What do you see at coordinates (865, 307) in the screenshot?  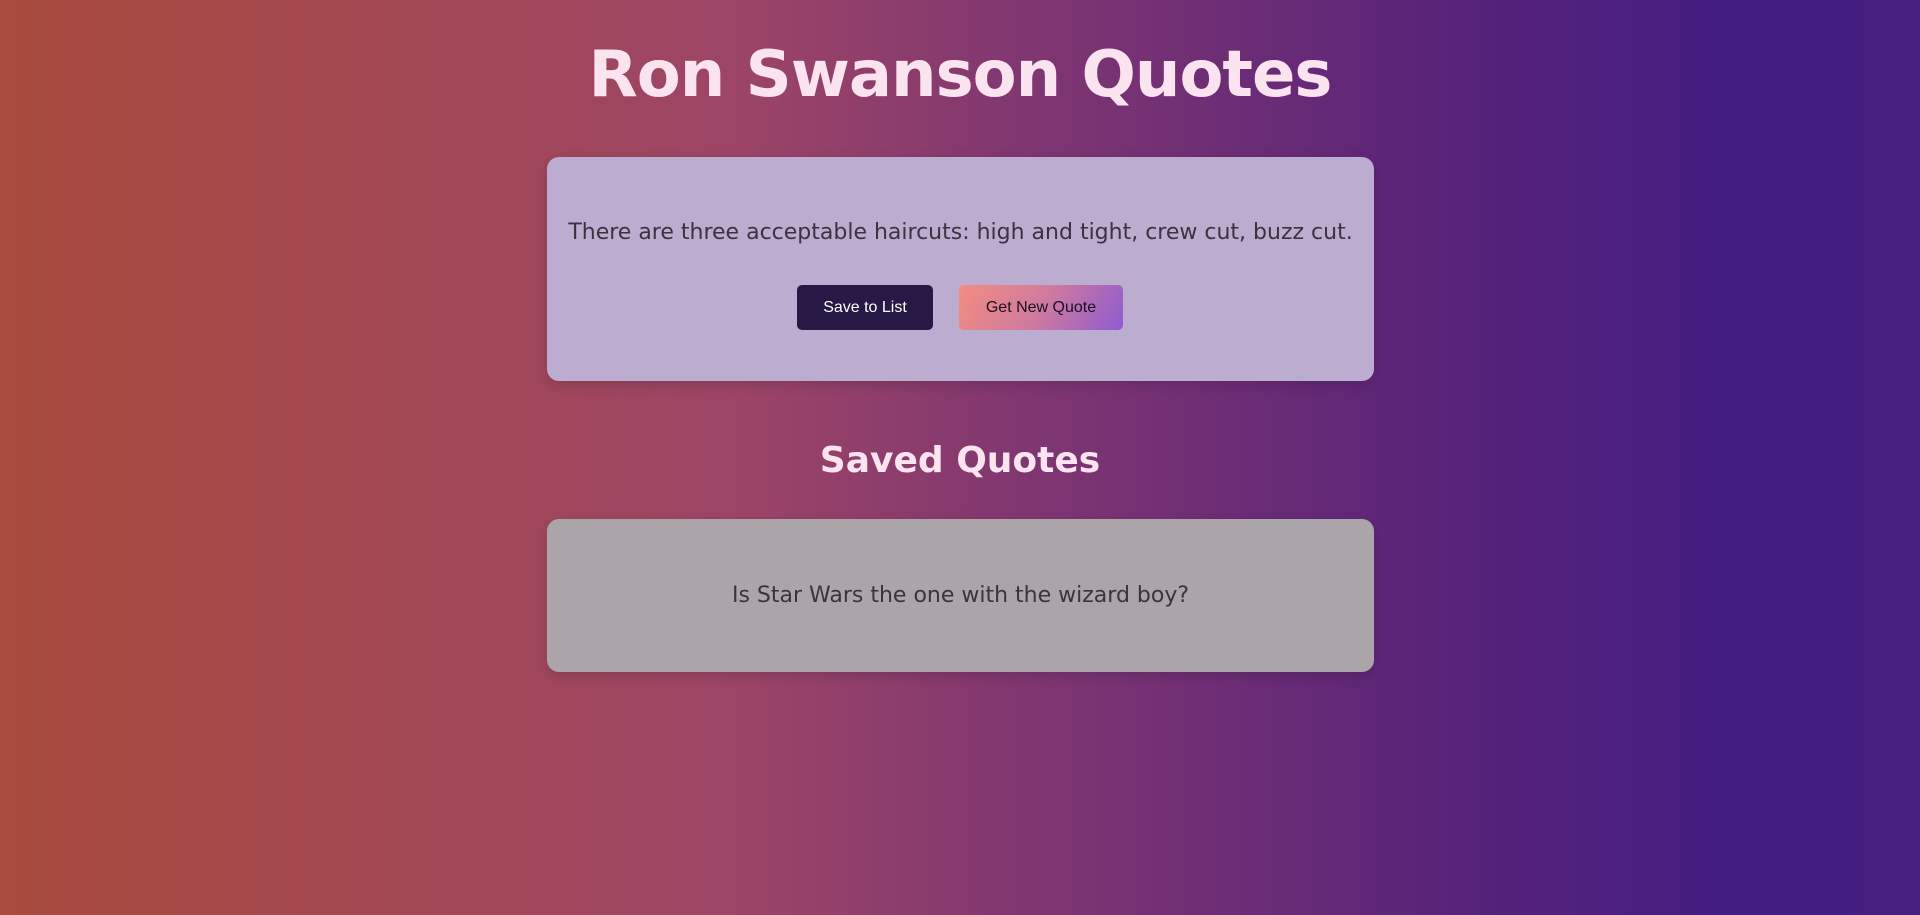 I see `save-to-list-button: Save to List` at bounding box center [865, 307].